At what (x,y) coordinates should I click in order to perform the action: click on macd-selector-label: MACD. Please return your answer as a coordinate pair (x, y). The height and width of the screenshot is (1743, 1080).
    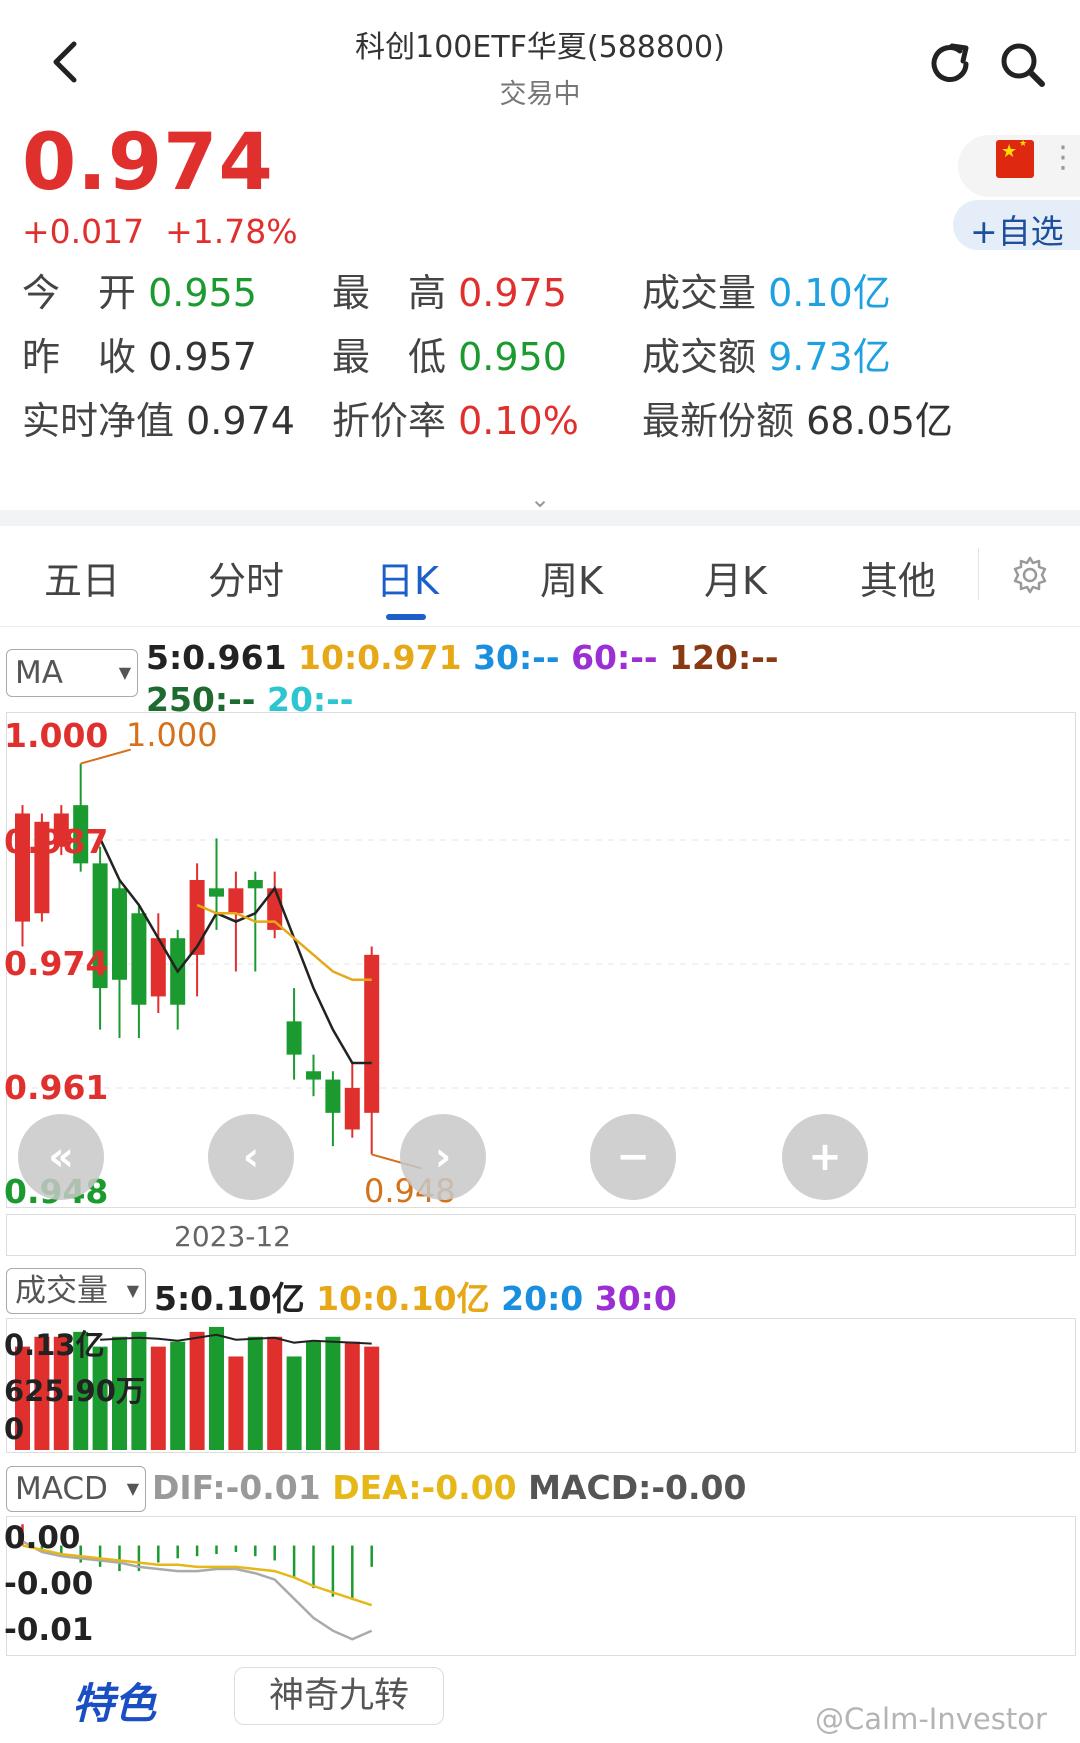
    Looking at the image, I should click on (61, 1489).